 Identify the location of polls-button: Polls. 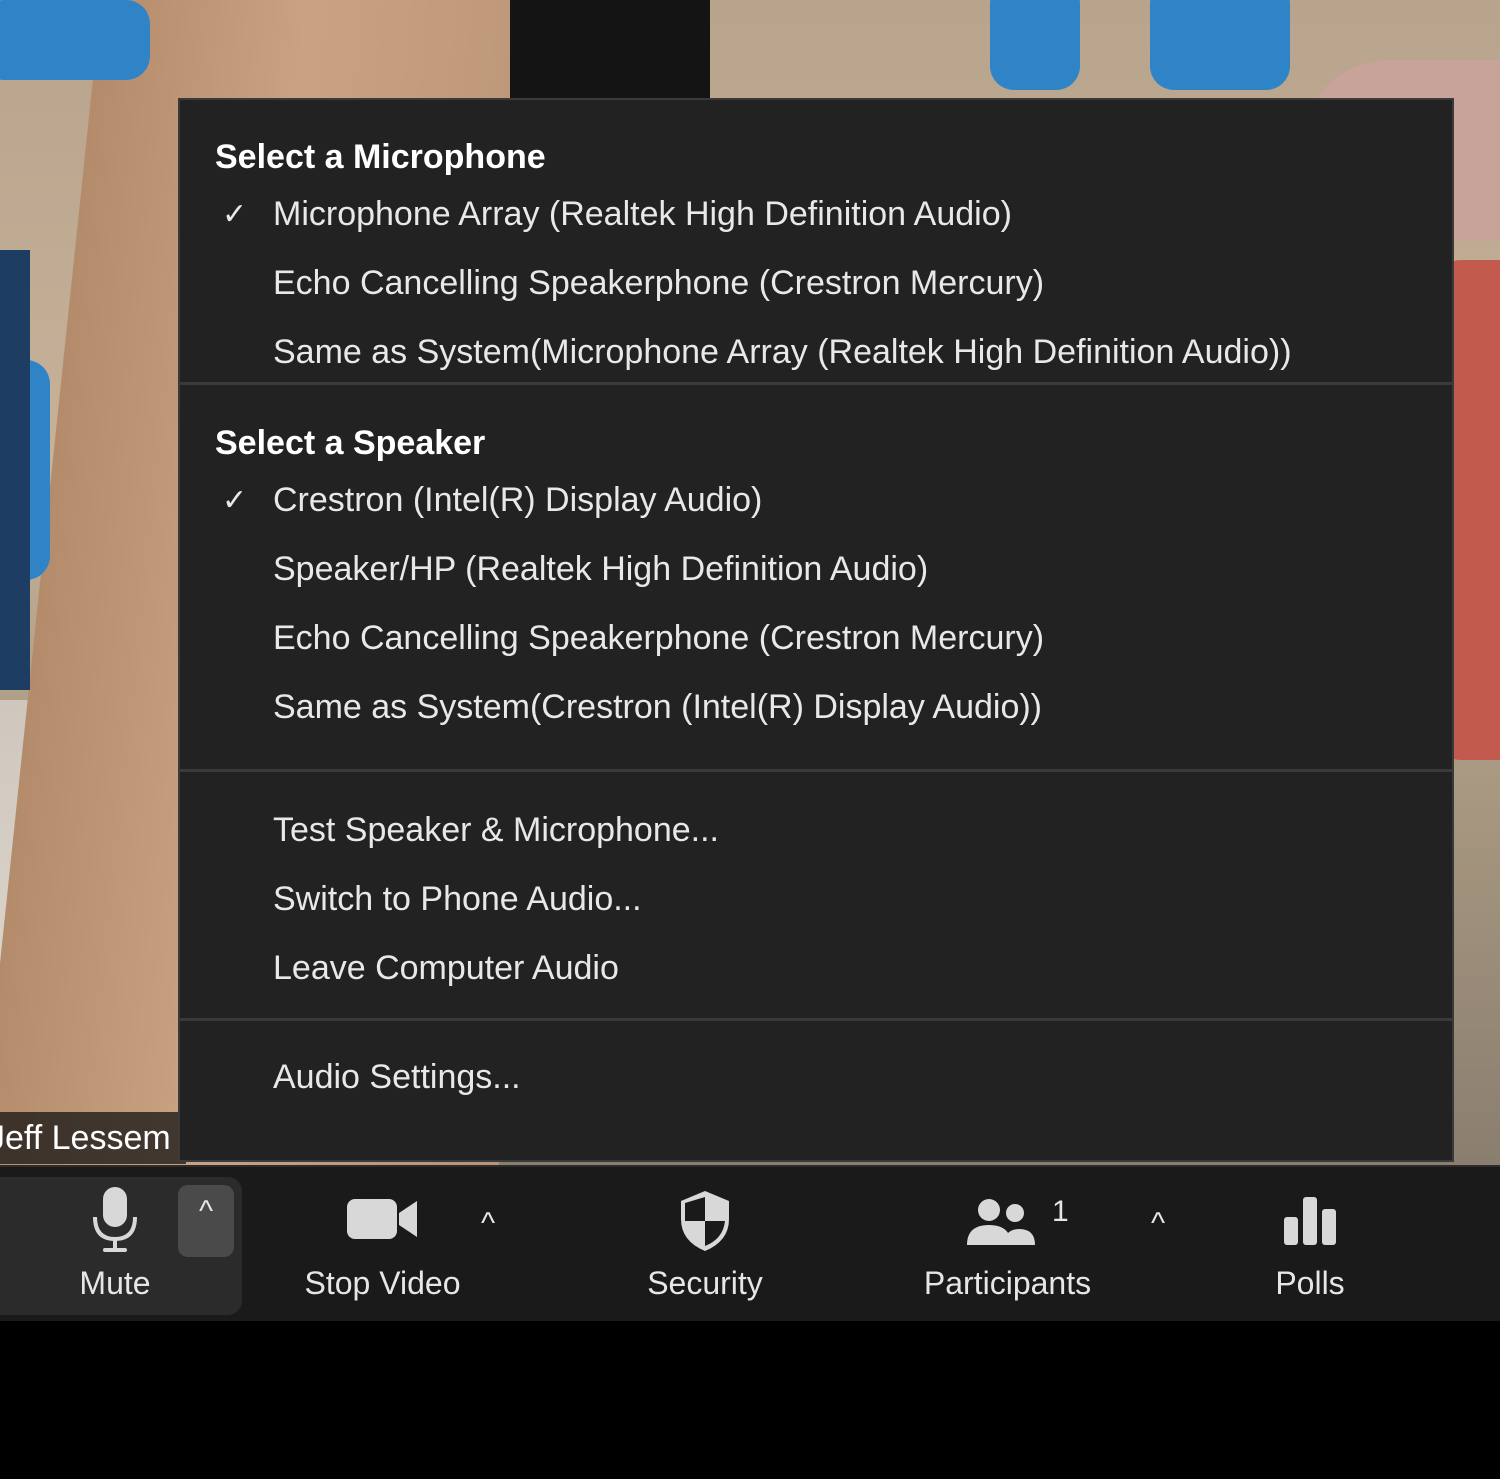
(1310, 1244).